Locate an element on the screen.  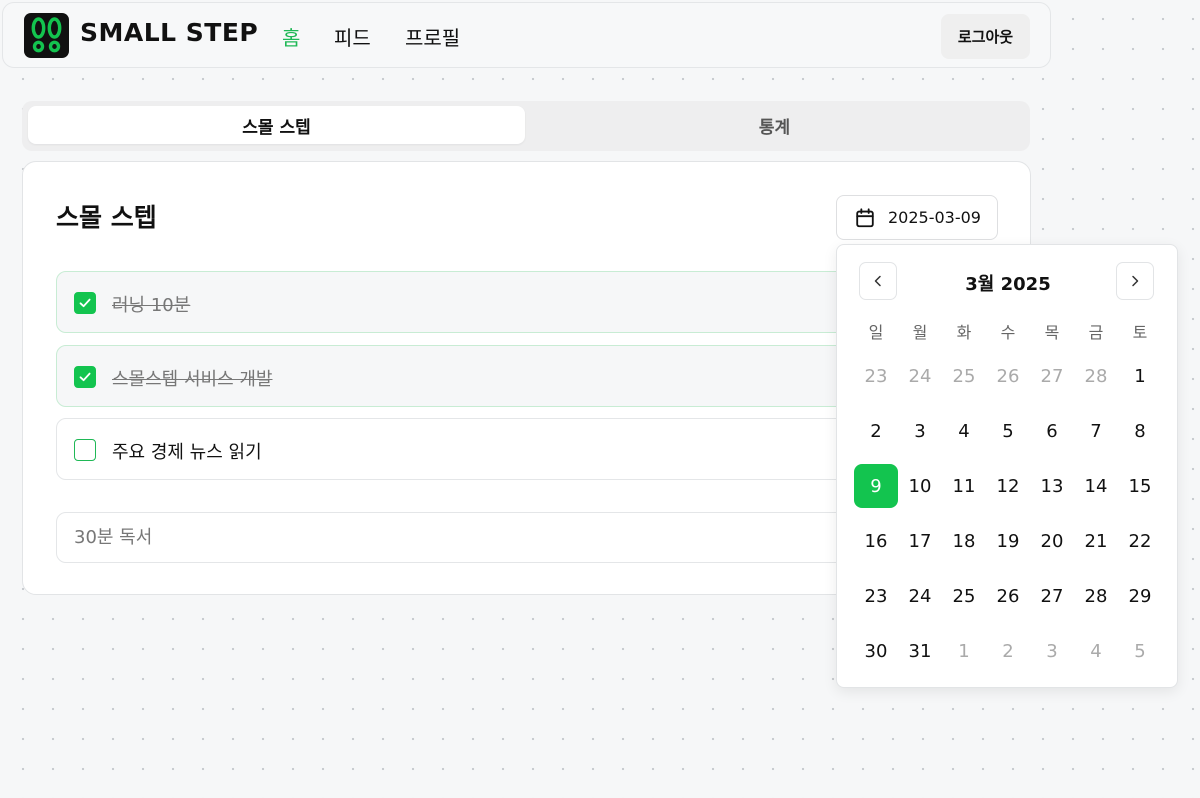
task-item: 주요 경제 뉴스 읽기 is located at coordinates (466, 449).